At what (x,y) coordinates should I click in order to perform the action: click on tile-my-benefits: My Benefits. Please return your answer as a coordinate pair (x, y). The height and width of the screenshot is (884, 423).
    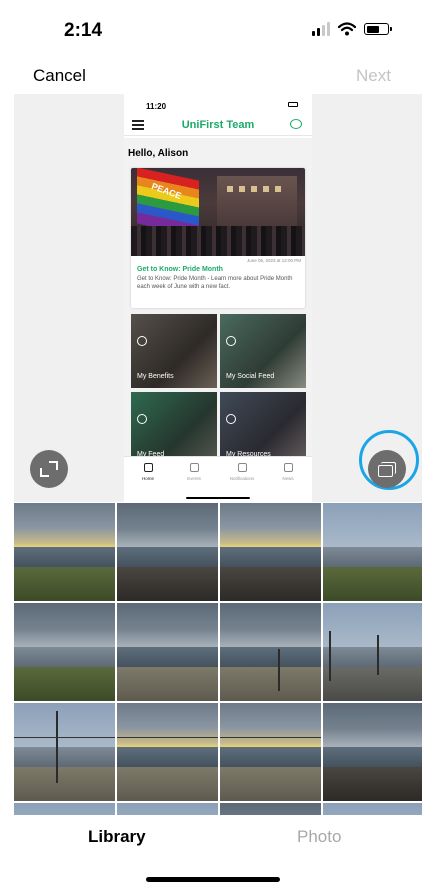
    Looking at the image, I should click on (174, 351).